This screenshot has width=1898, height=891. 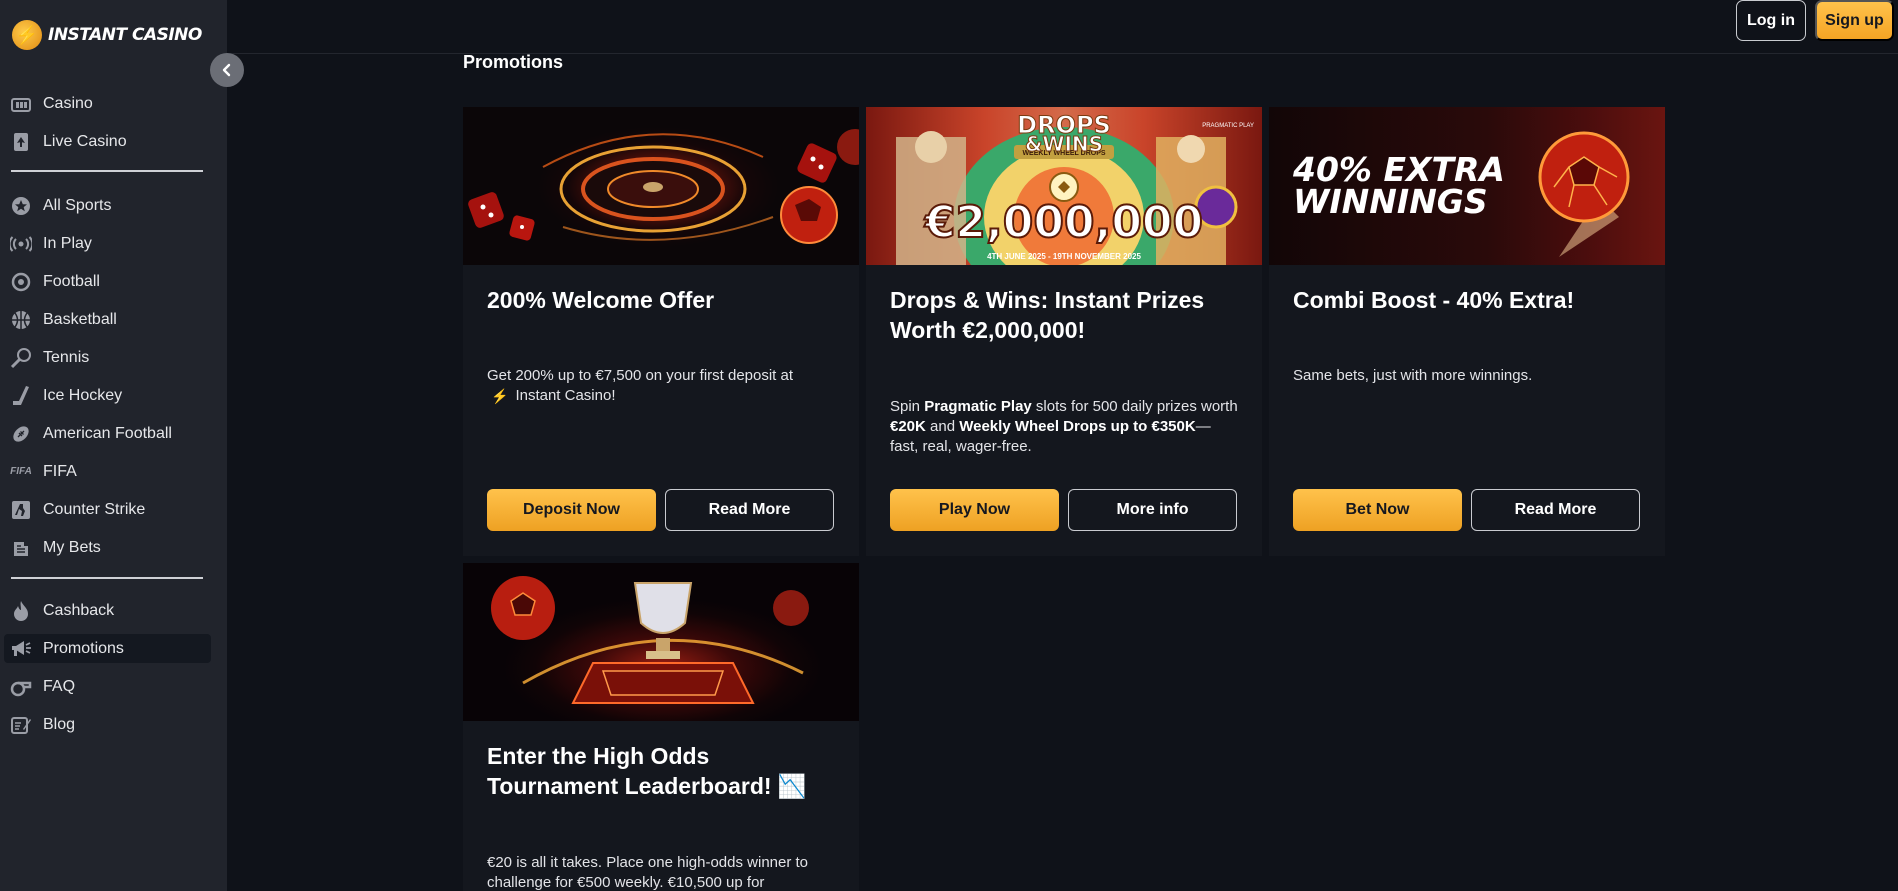 What do you see at coordinates (1064, 144) in the screenshot?
I see `banner-headline: &WINS` at bounding box center [1064, 144].